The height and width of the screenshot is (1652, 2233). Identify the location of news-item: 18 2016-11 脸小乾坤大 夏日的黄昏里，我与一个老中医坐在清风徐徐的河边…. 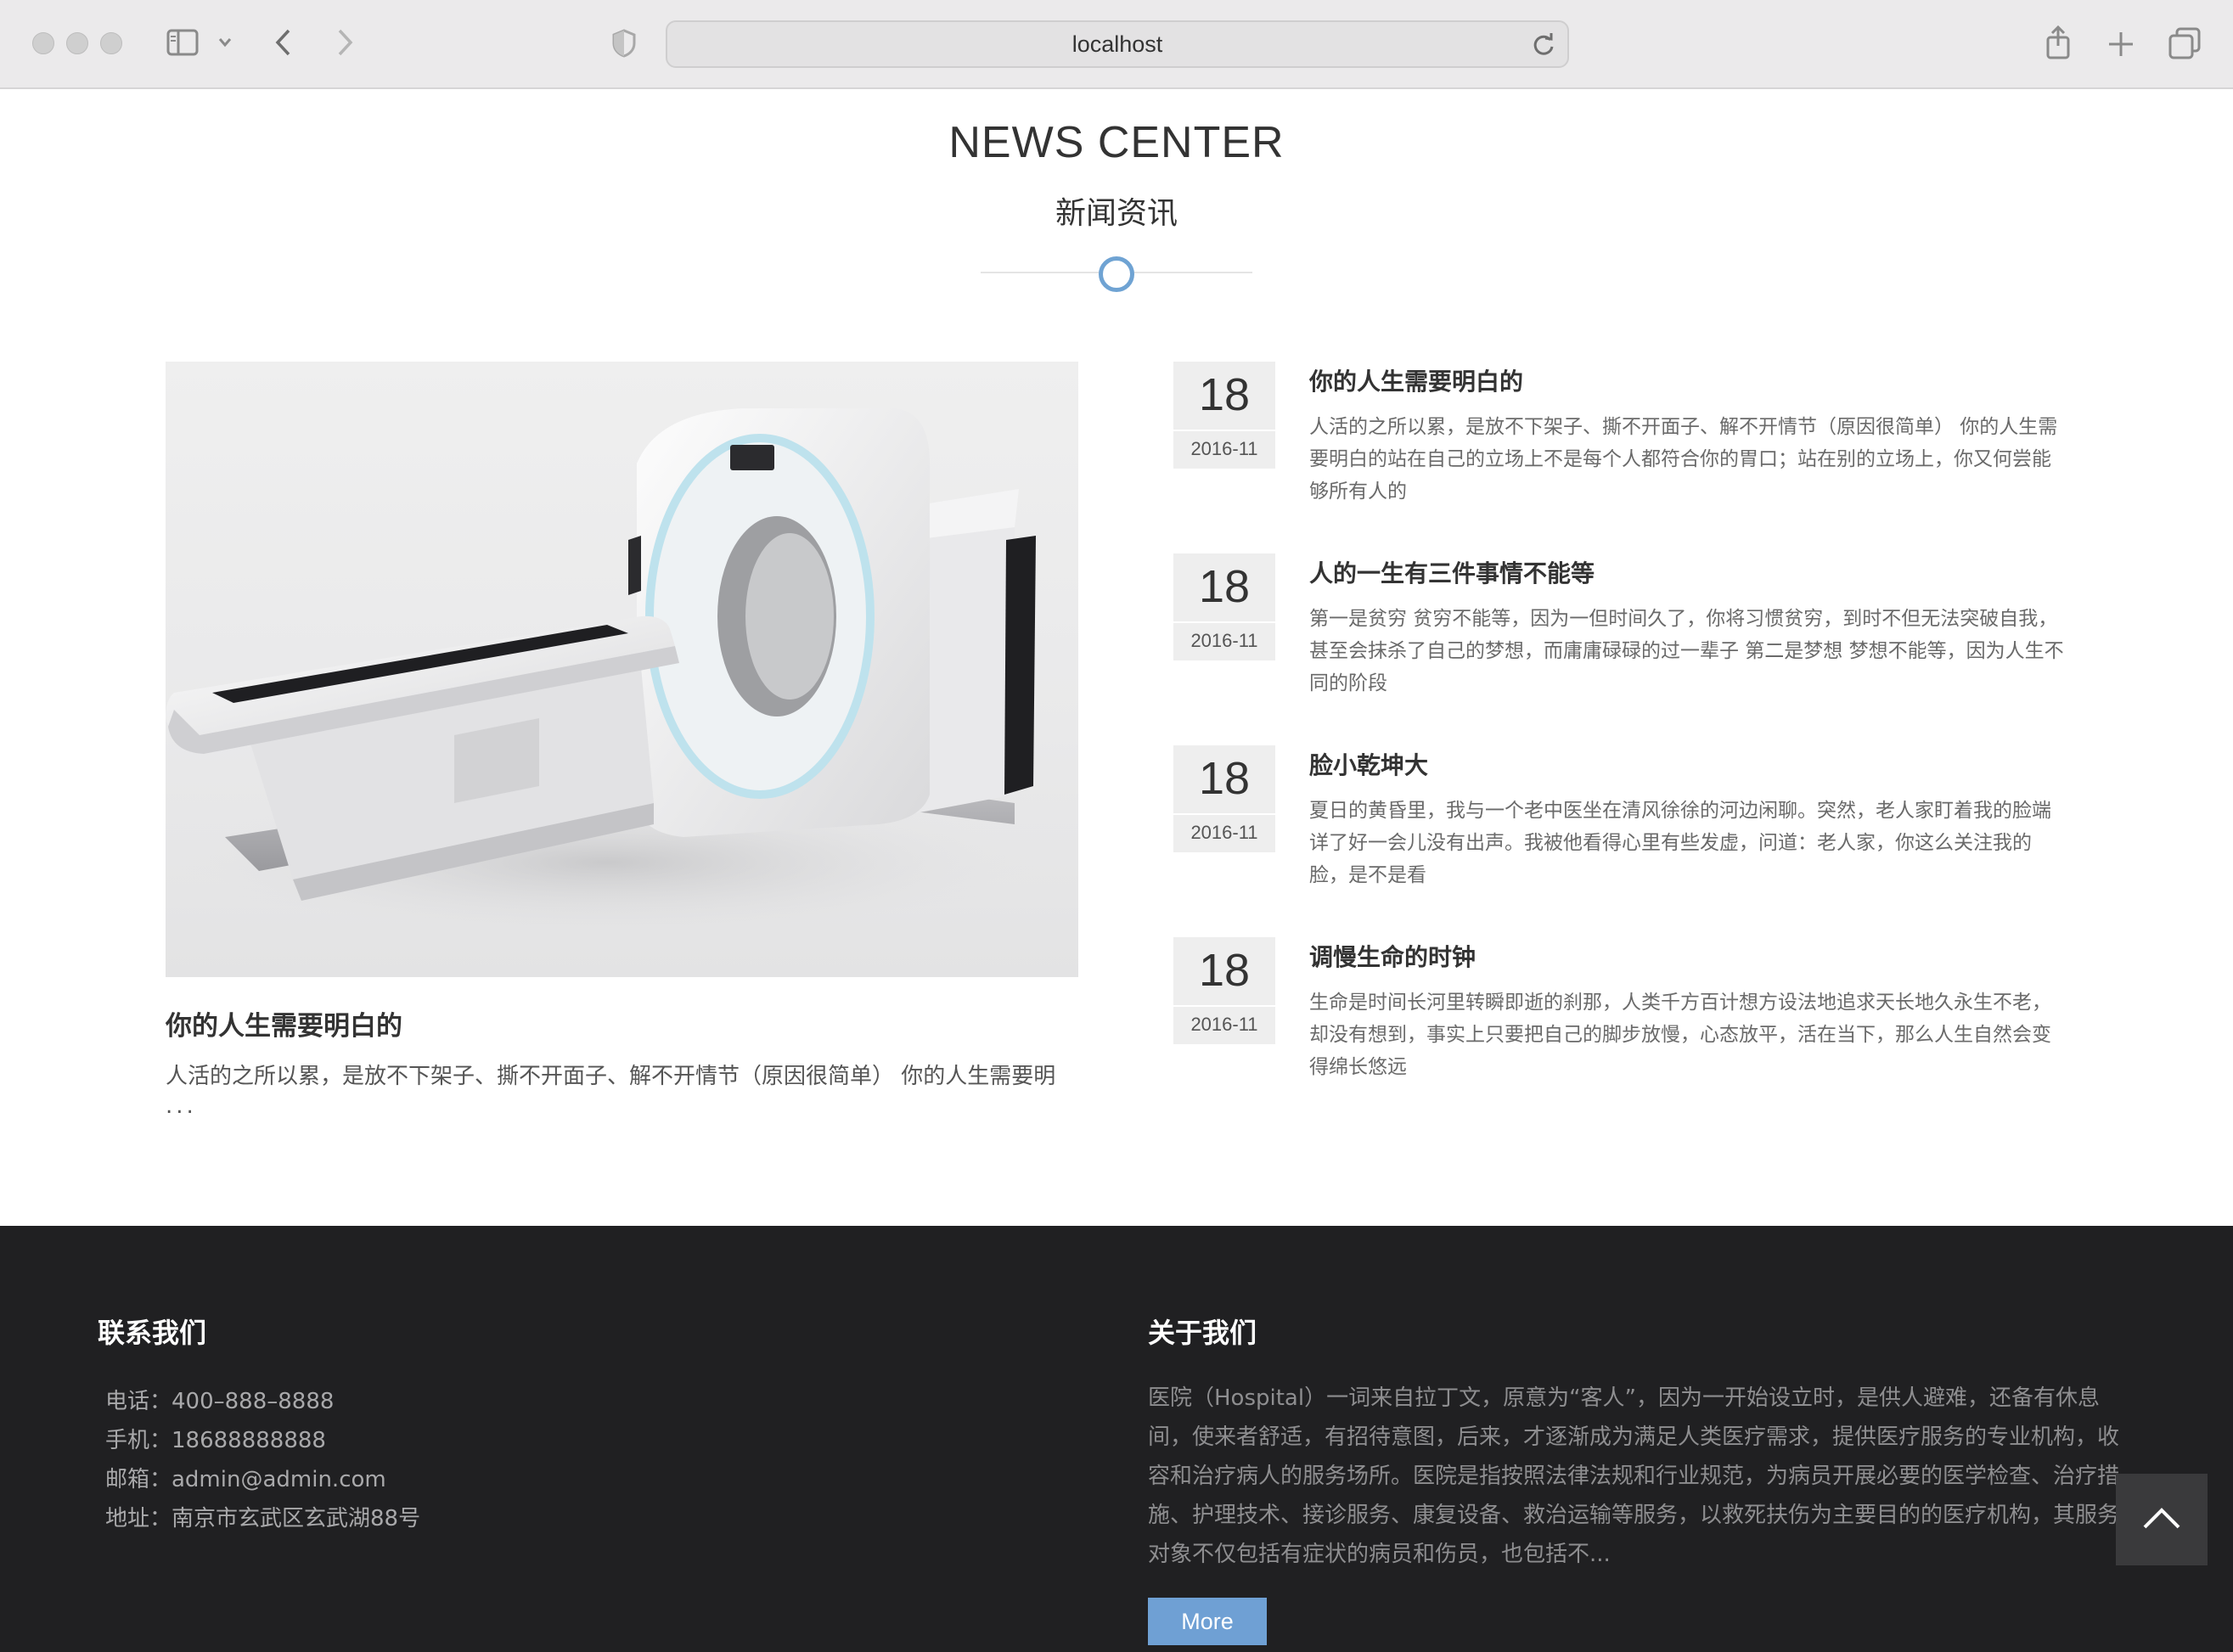
(1623, 830).